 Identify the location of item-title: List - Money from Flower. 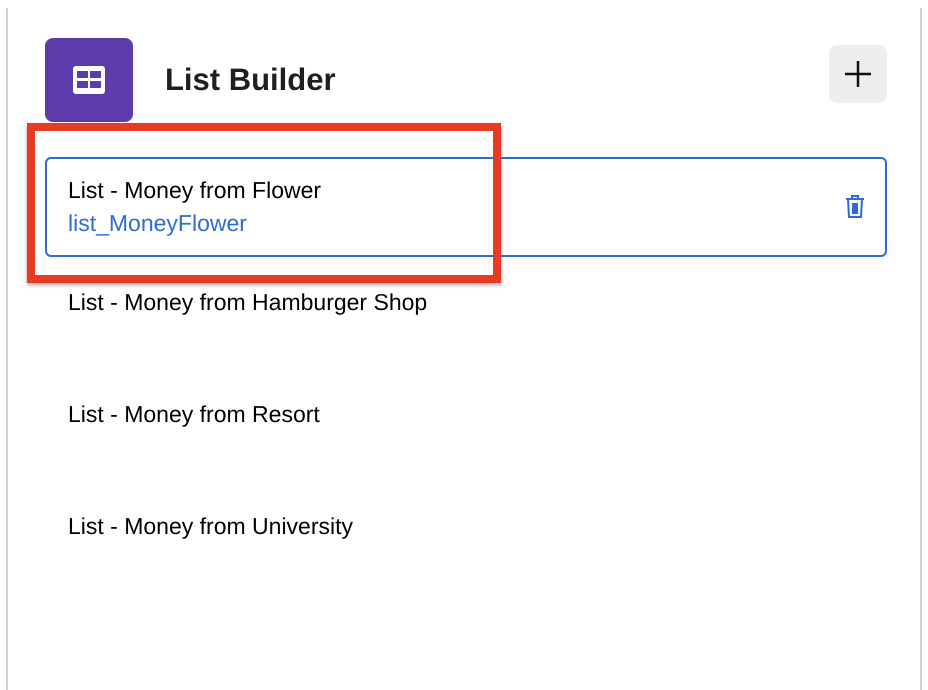
(195, 190).